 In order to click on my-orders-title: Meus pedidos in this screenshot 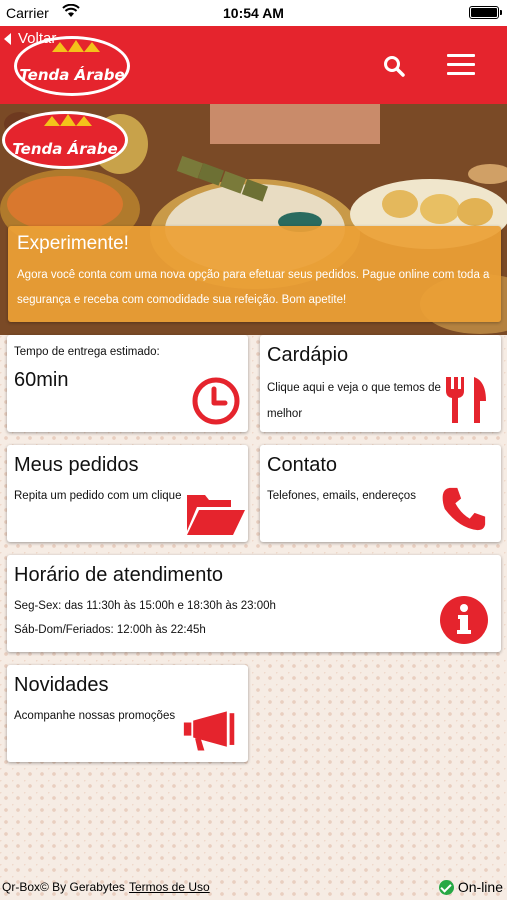, I will do `click(76, 465)`.